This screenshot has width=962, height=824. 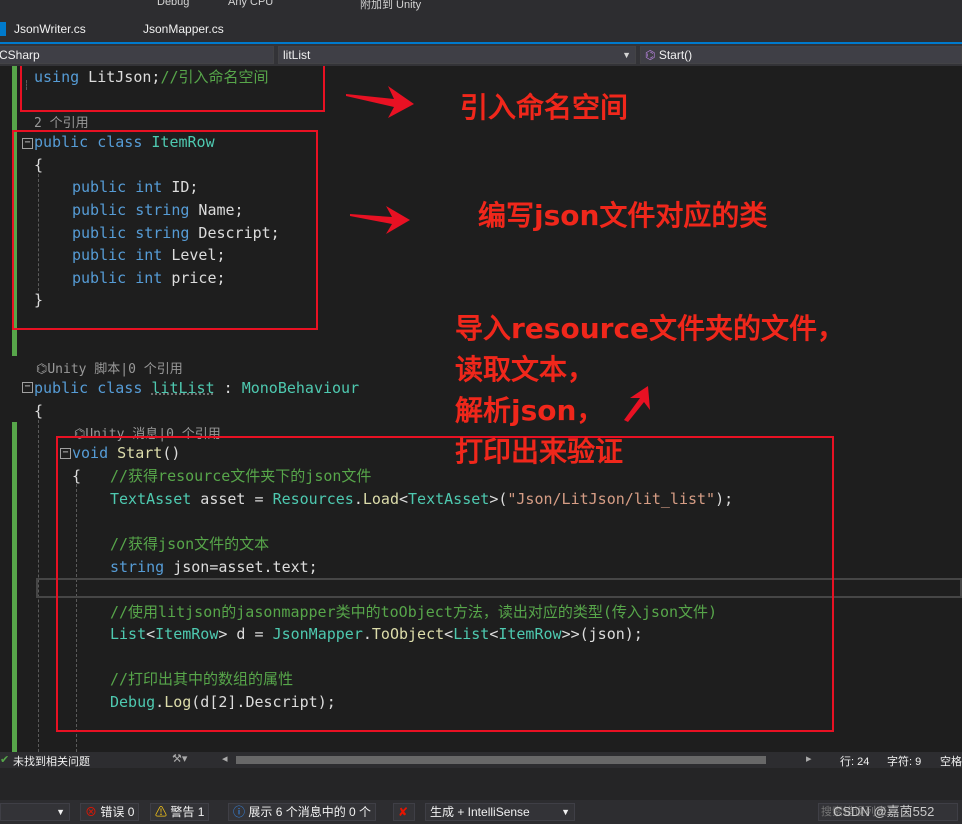 I want to click on annotation-steps: 导入resource文件夹的文件， 读取文本， 解析json， 打印出来验证, so click(x=650, y=390).